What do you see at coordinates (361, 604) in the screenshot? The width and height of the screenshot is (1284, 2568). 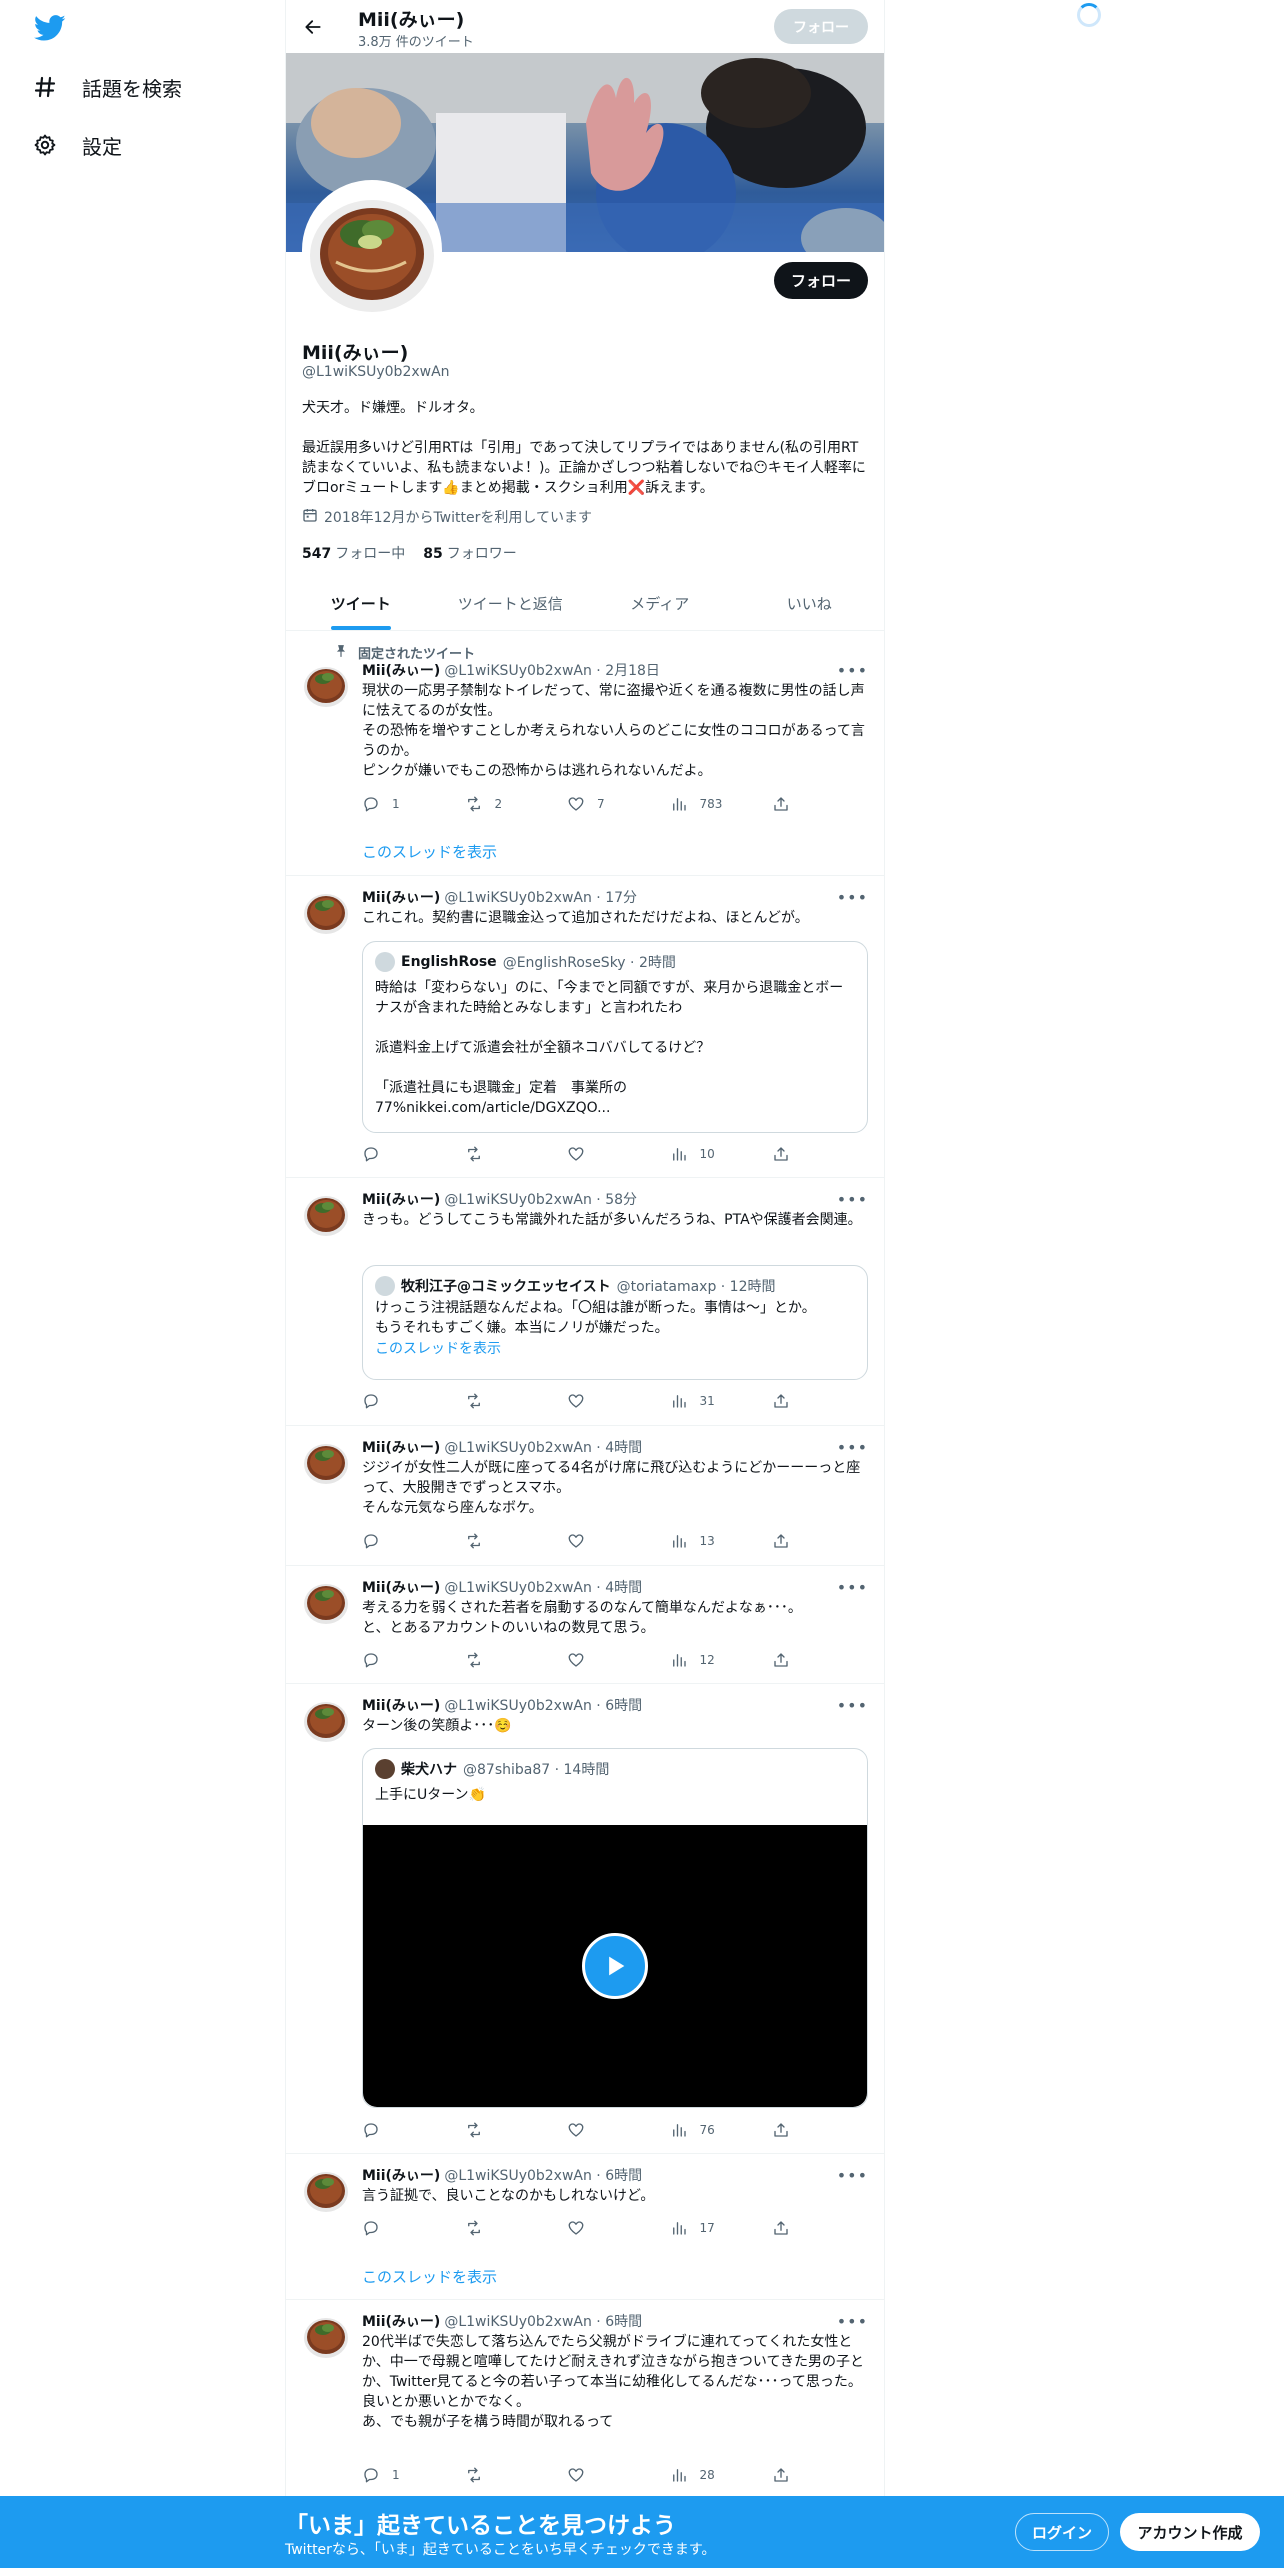 I see `tab-tweets: ツイート` at bounding box center [361, 604].